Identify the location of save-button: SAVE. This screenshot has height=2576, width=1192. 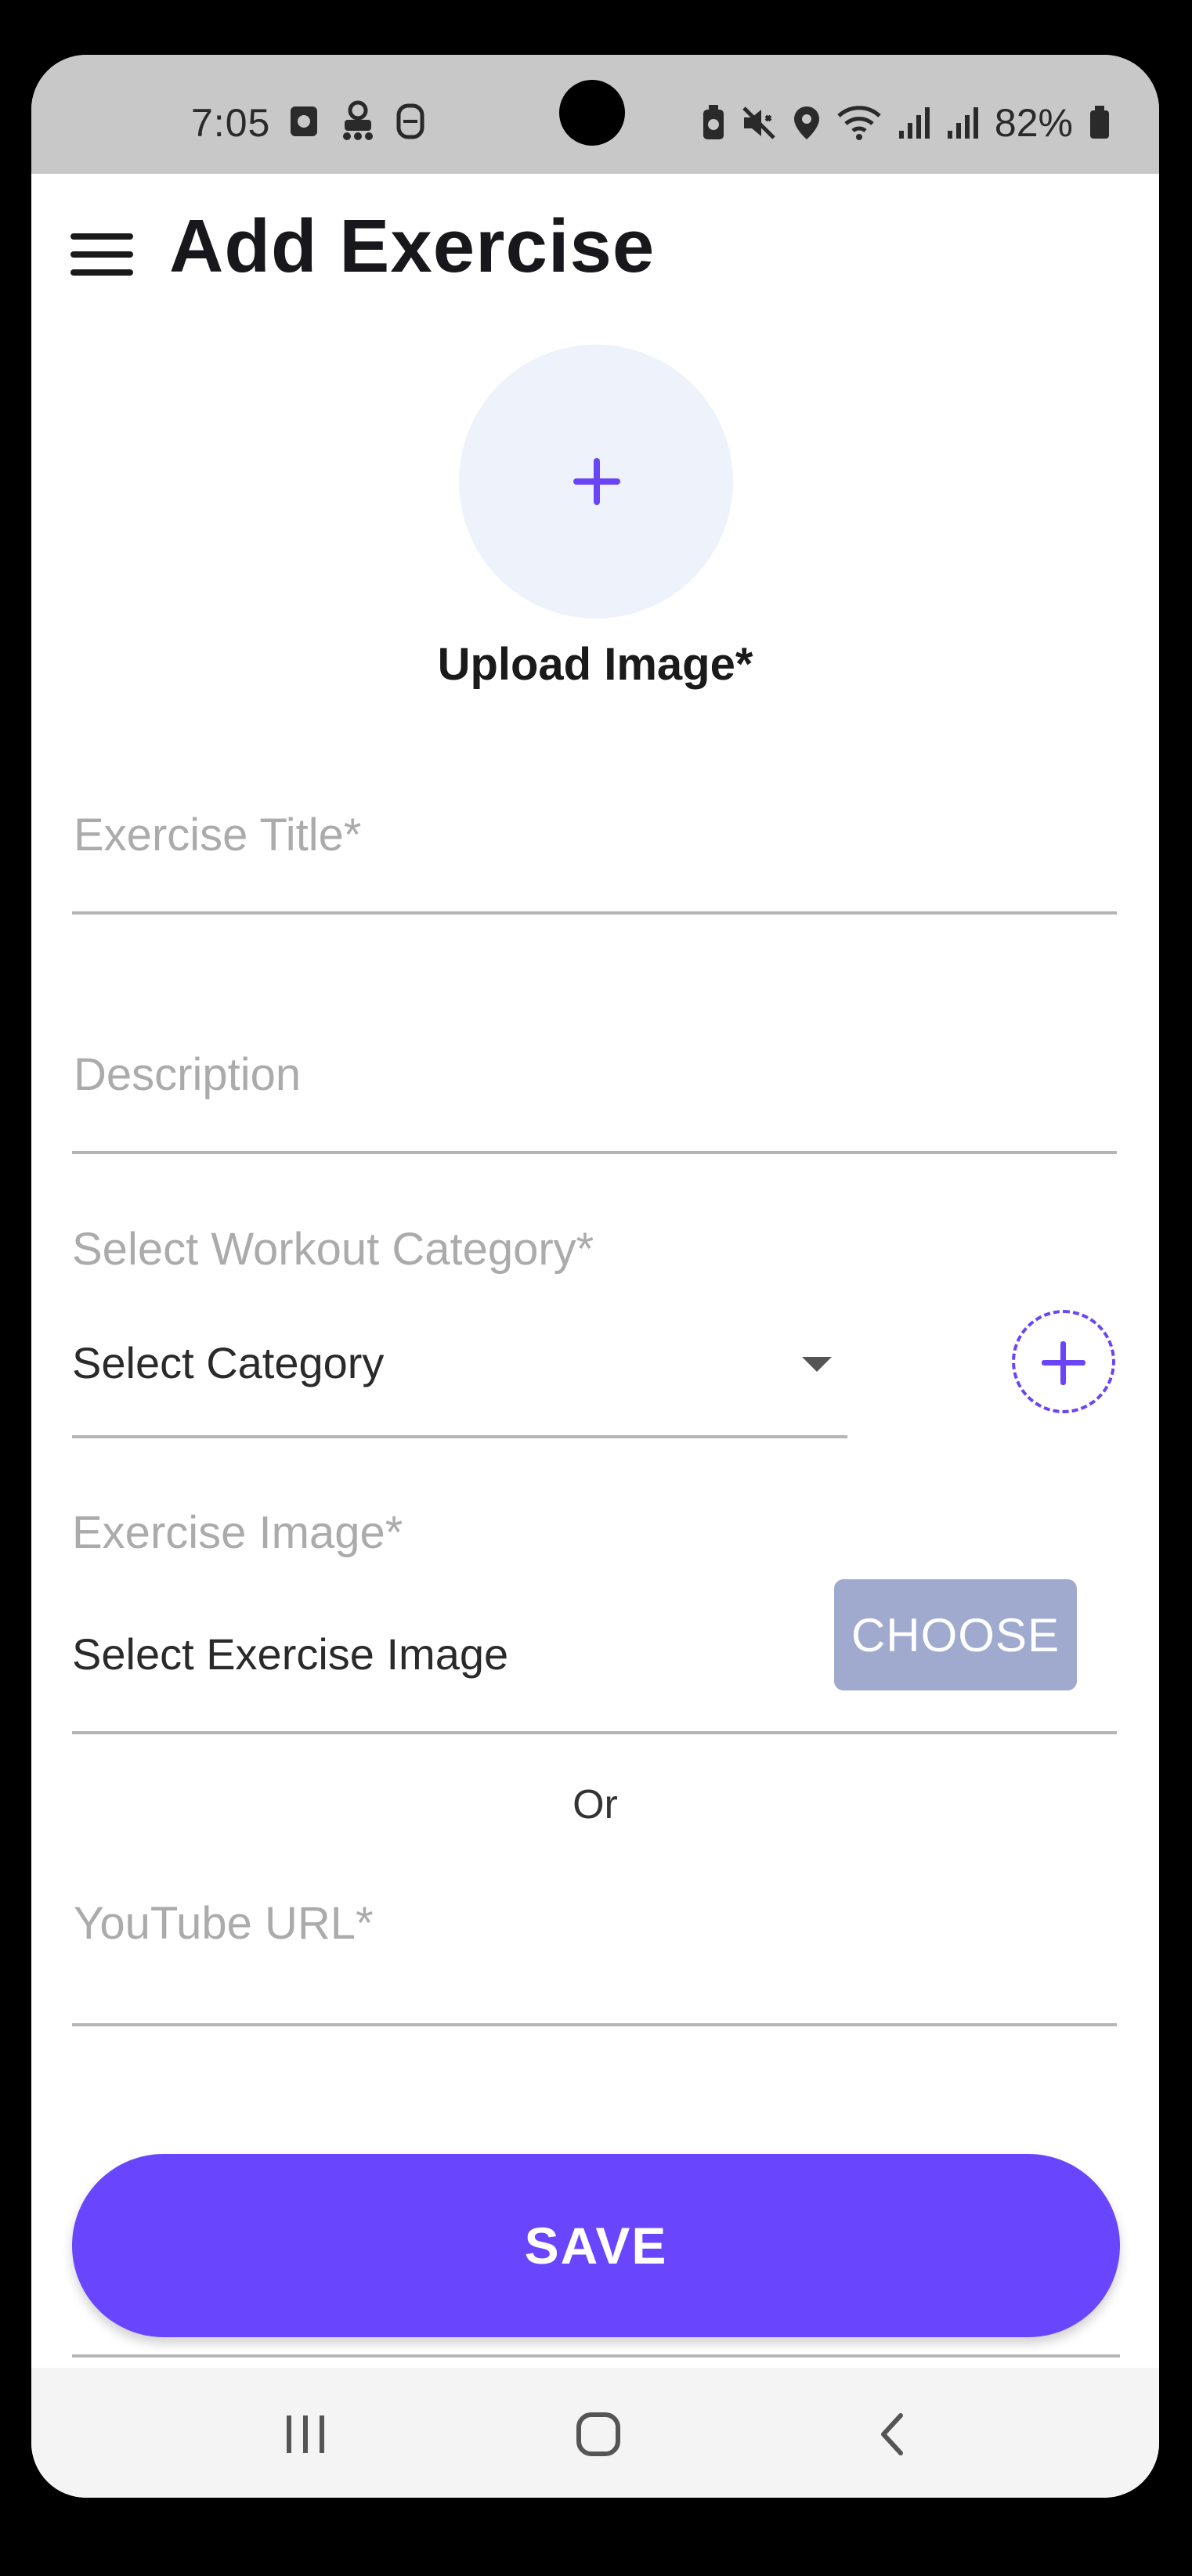
(596, 2245).